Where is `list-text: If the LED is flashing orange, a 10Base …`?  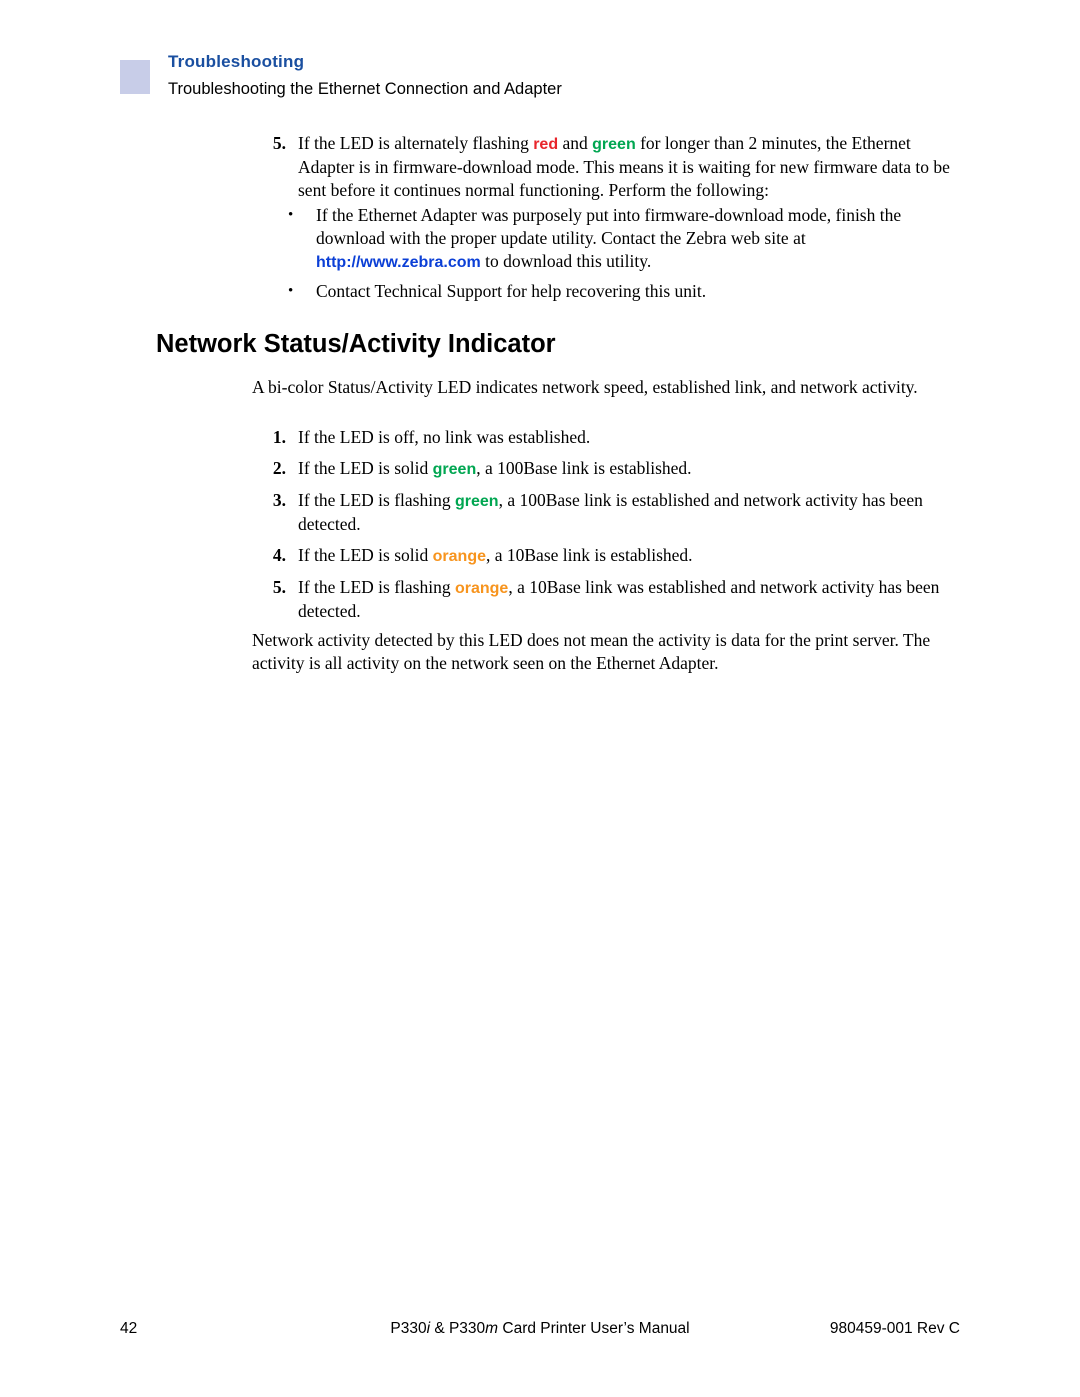
list-text: If the LED is flashing orange, a 10Base … is located at coordinates (628, 599).